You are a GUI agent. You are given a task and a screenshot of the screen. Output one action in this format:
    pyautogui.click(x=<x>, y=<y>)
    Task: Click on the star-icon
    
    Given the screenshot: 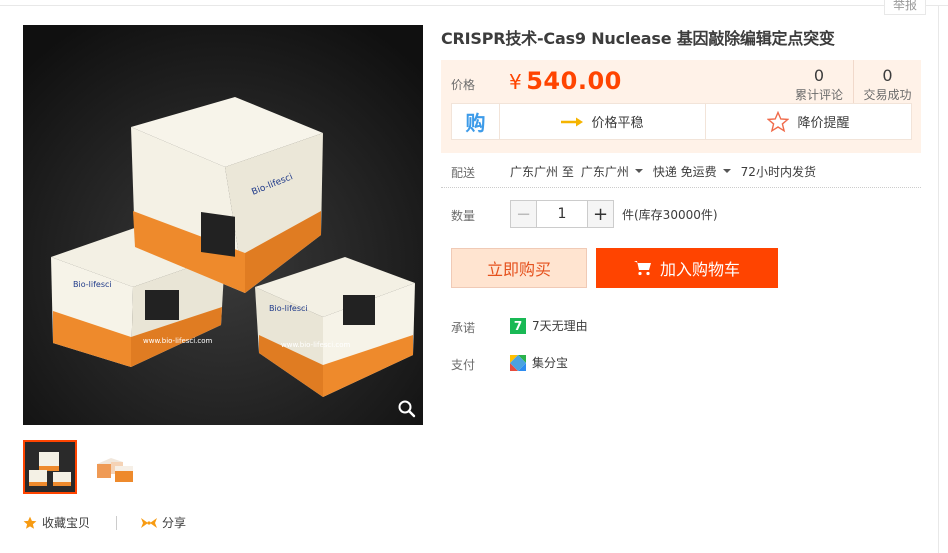 What is the action you would take?
    pyautogui.click(x=30, y=522)
    